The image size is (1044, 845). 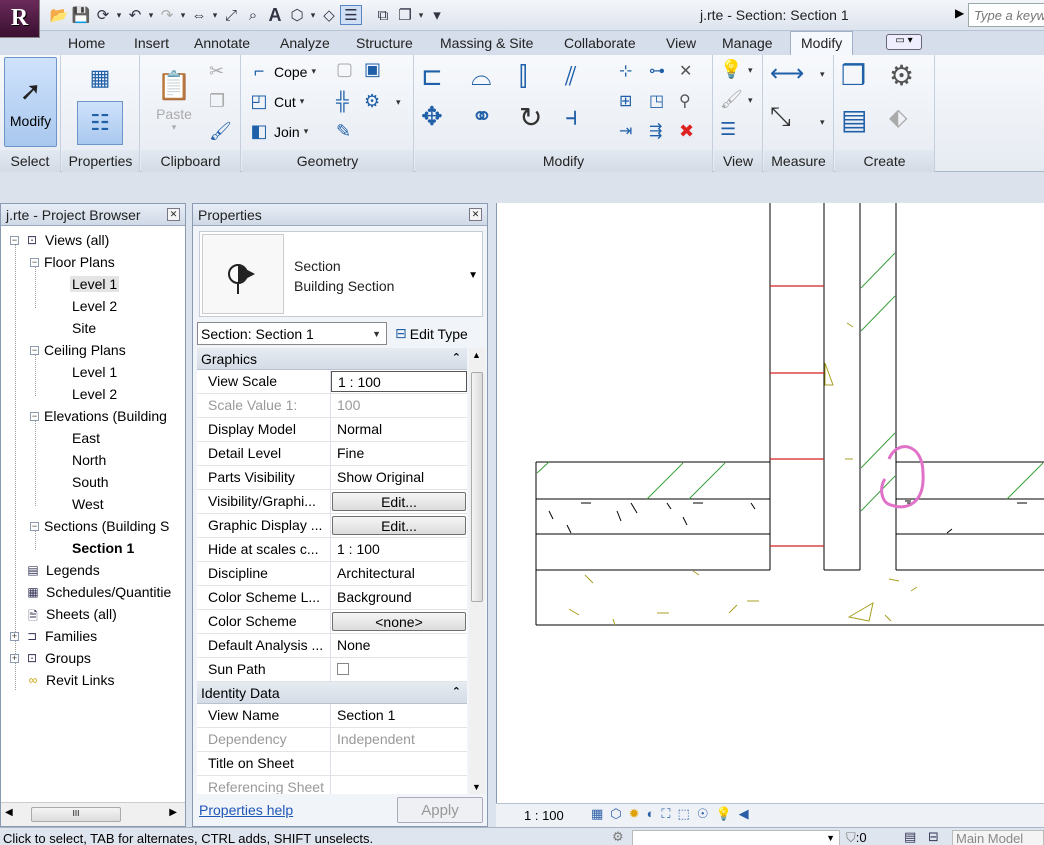 What do you see at coordinates (731, 99) in the screenshot?
I see `override-graphics-icon: 🖌` at bounding box center [731, 99].